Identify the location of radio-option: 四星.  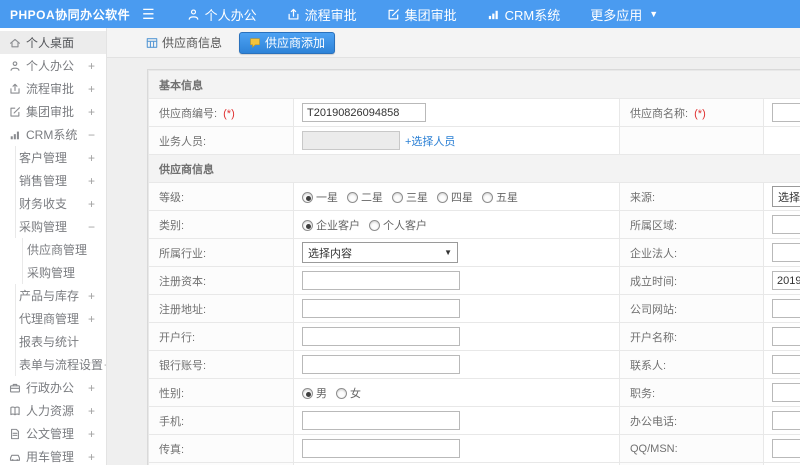
(455, 197).